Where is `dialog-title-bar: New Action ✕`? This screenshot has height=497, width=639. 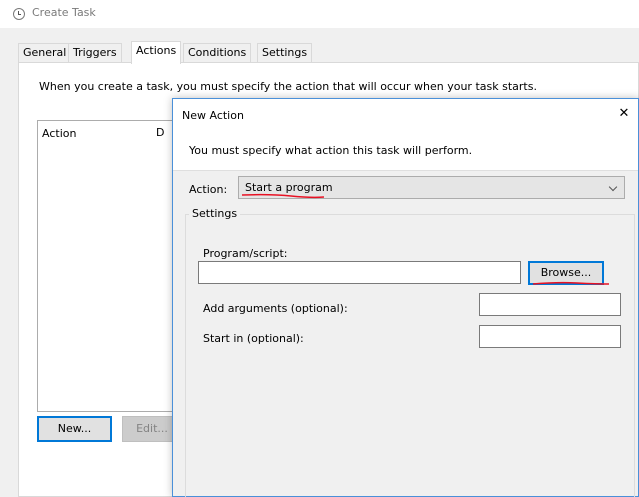
dialog-title-bar: New Action ✕ is located at coordinates (405, 115).